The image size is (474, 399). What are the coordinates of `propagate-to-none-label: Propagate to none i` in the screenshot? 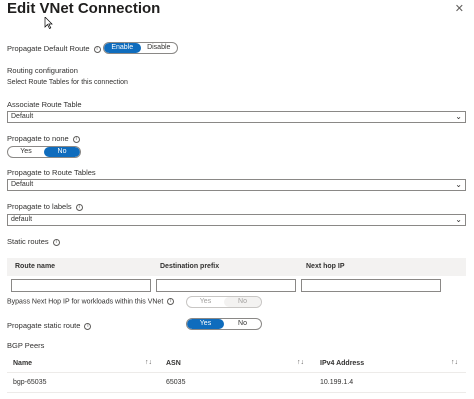 It's located at (43, 138).